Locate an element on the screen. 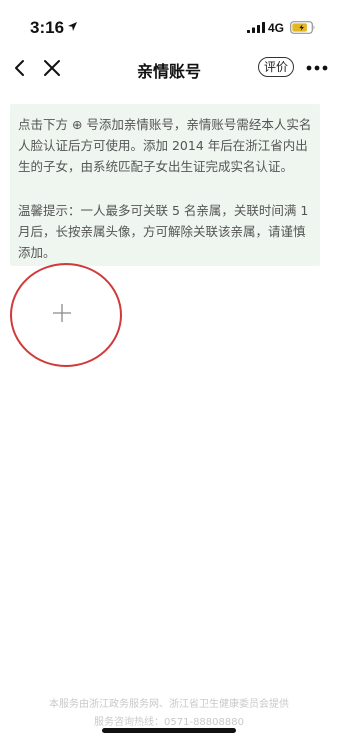 The image size is (338, 740). plus-icon is located at coordinates (62, 313).